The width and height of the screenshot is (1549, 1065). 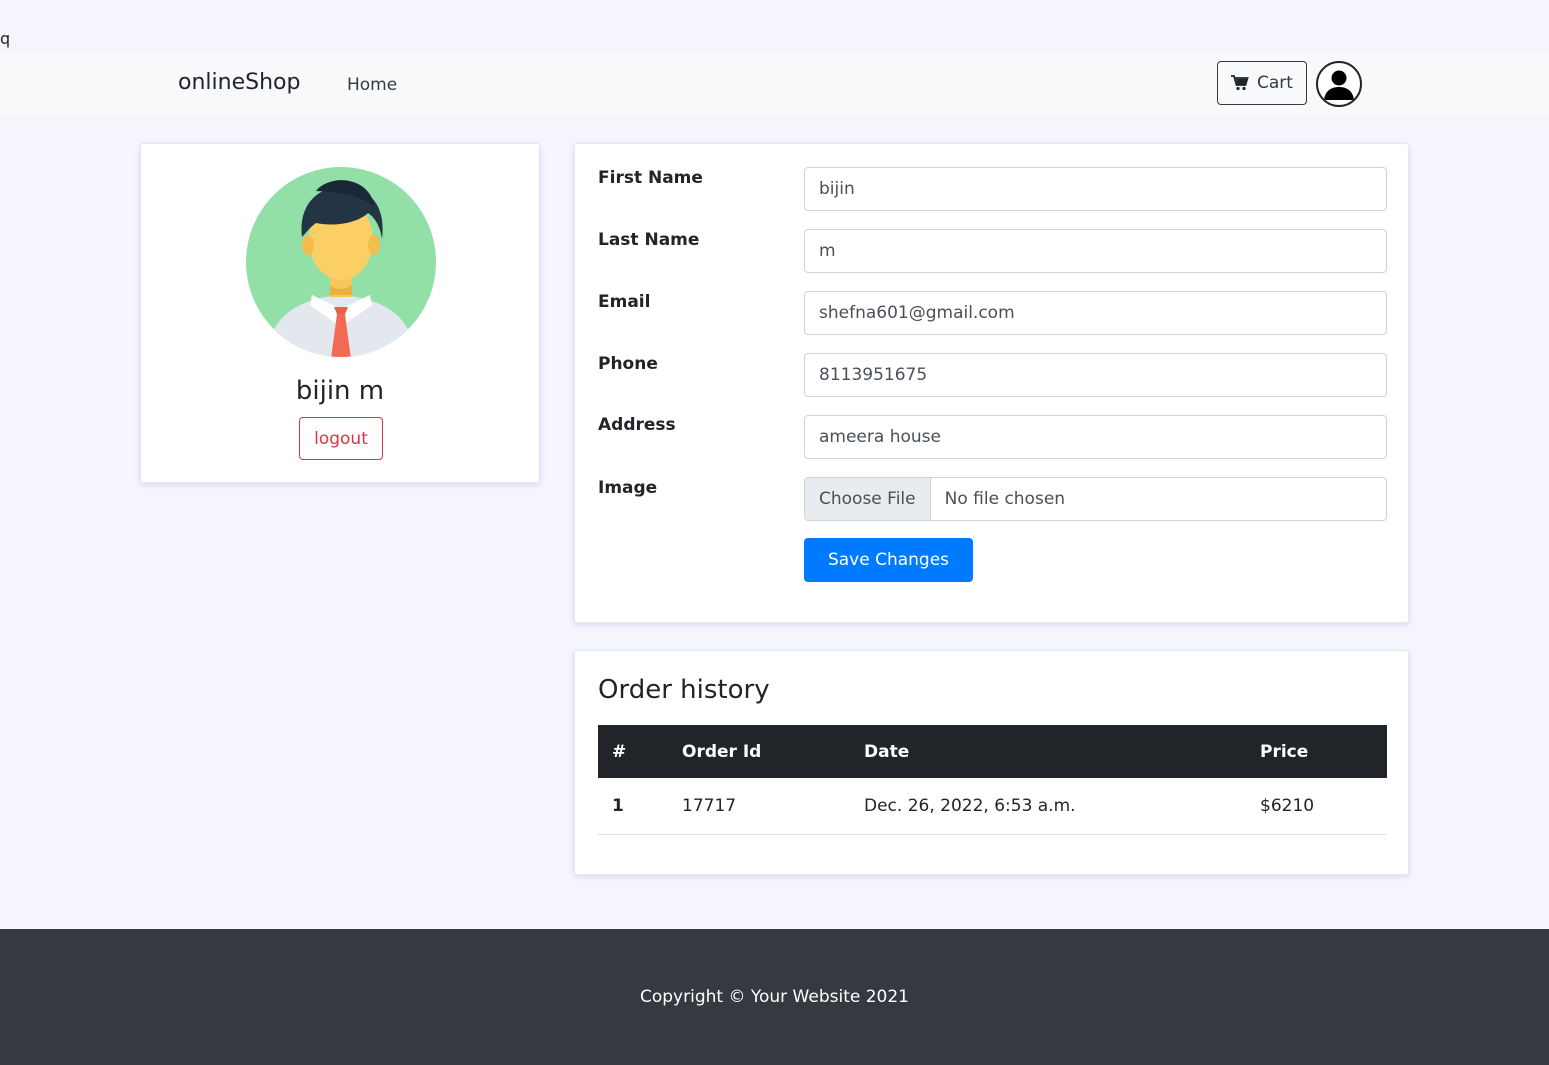 I want to click on profile-card: bijin m logout, so click(x=340, y=313).